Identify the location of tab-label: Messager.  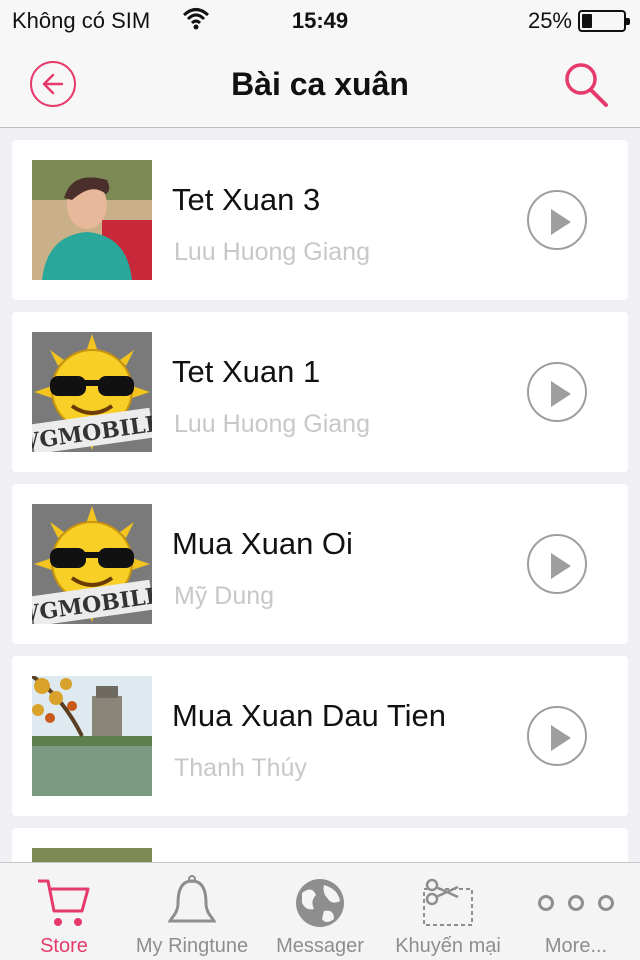
(320, 946).